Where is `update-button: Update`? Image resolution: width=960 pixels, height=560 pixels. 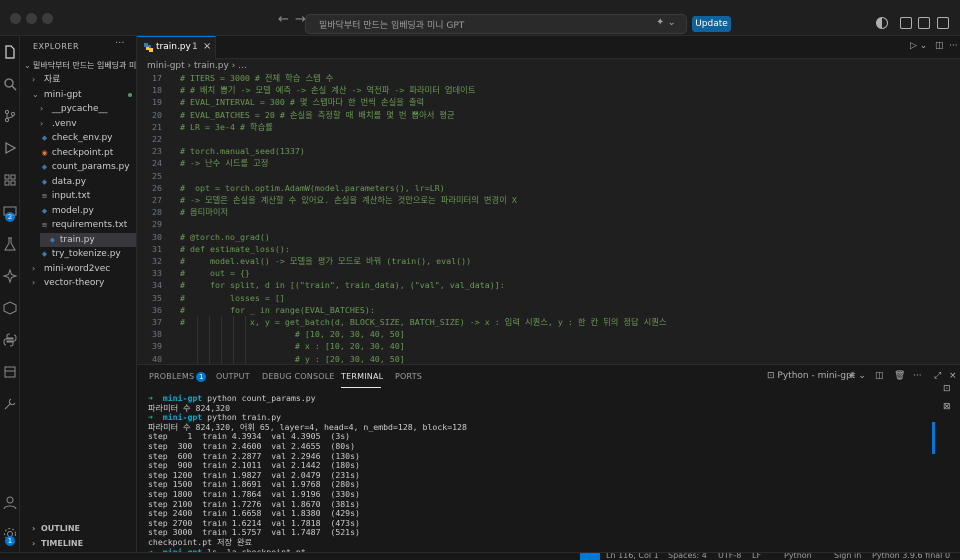 update-button: Update is located at coordinates (711, 24).